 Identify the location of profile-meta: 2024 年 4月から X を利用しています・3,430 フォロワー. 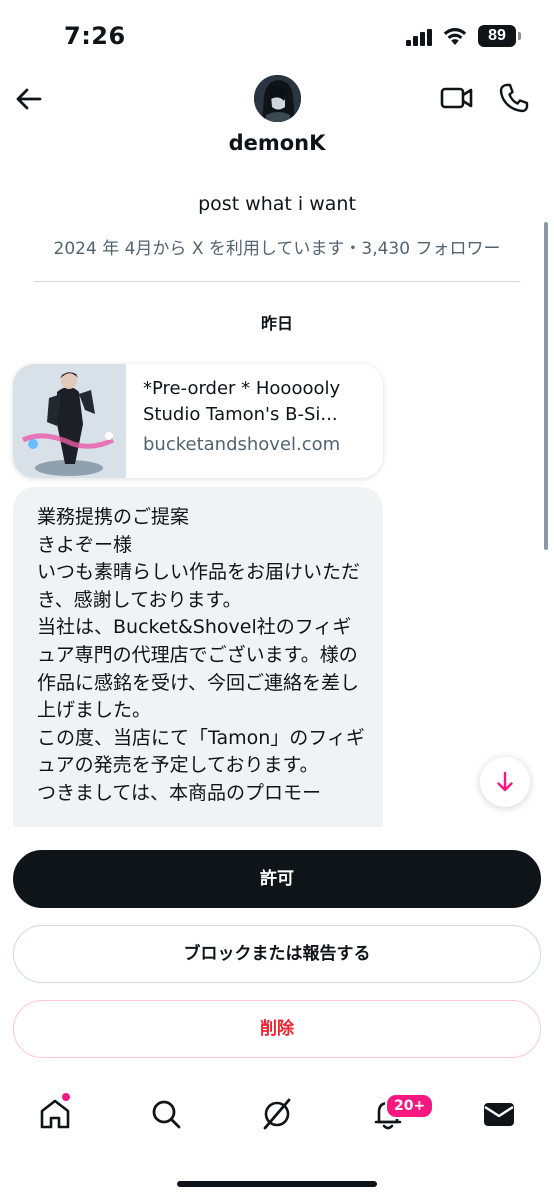
(277, 249).